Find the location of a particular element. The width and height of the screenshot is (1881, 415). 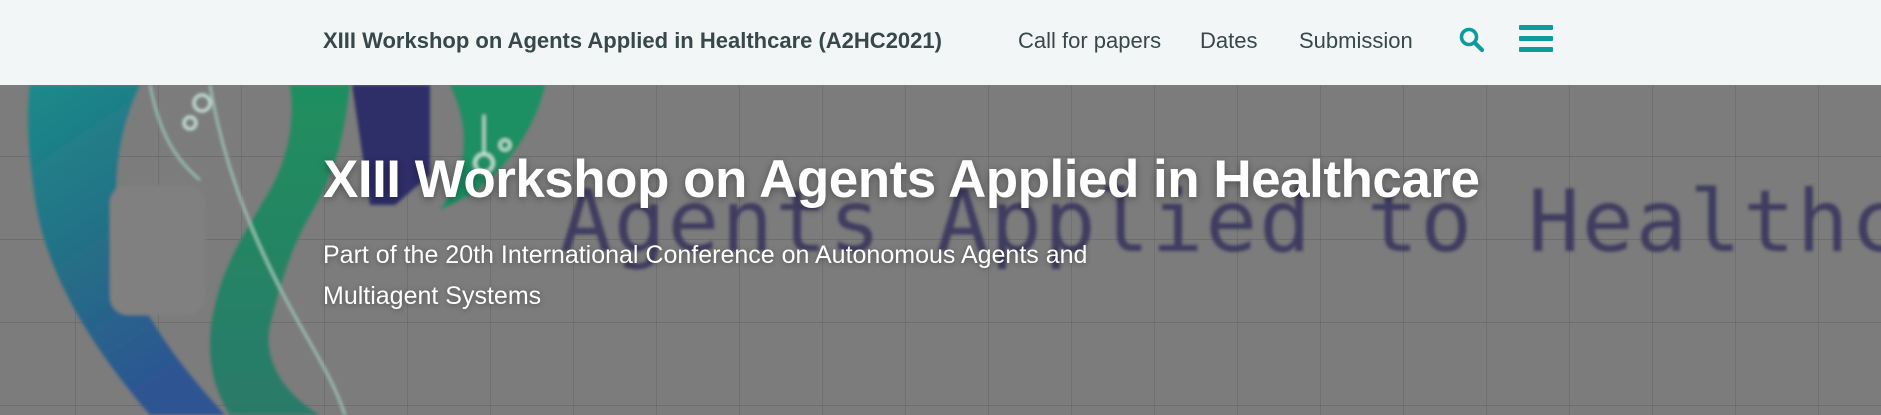

nav-item-submission: Submission is located at coordinates (1356, 41).